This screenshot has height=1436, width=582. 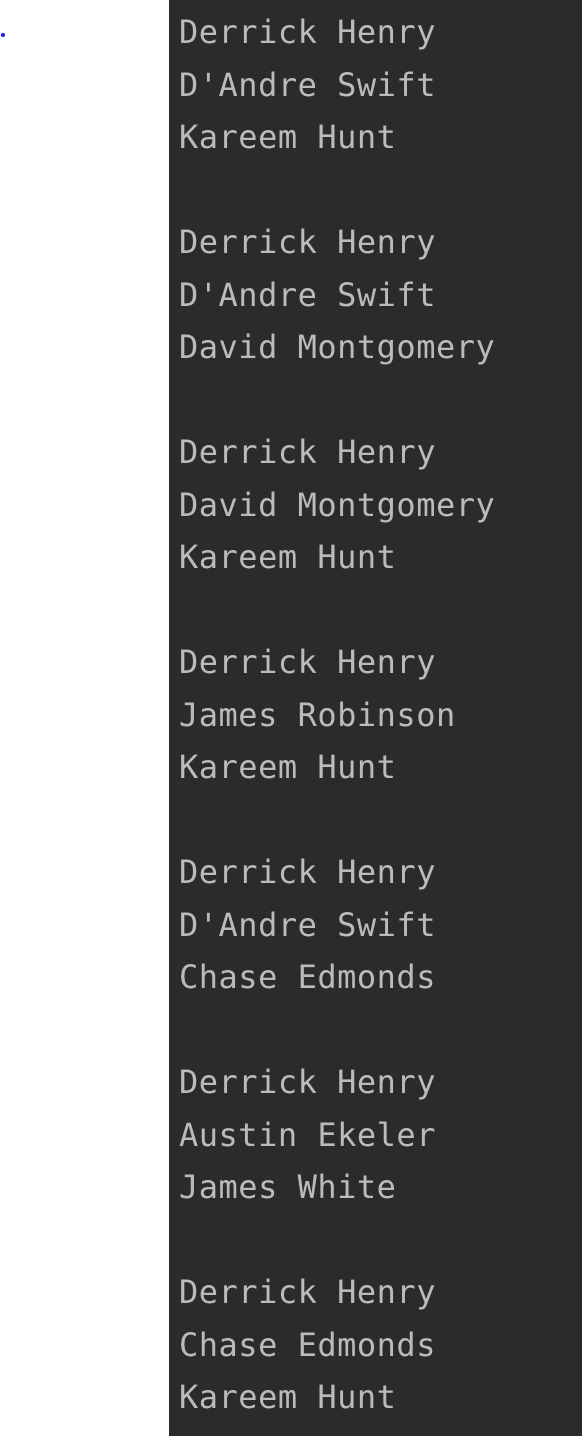 I want to click on output-line: Austin Ekeler, so click(x=307, y=1134).